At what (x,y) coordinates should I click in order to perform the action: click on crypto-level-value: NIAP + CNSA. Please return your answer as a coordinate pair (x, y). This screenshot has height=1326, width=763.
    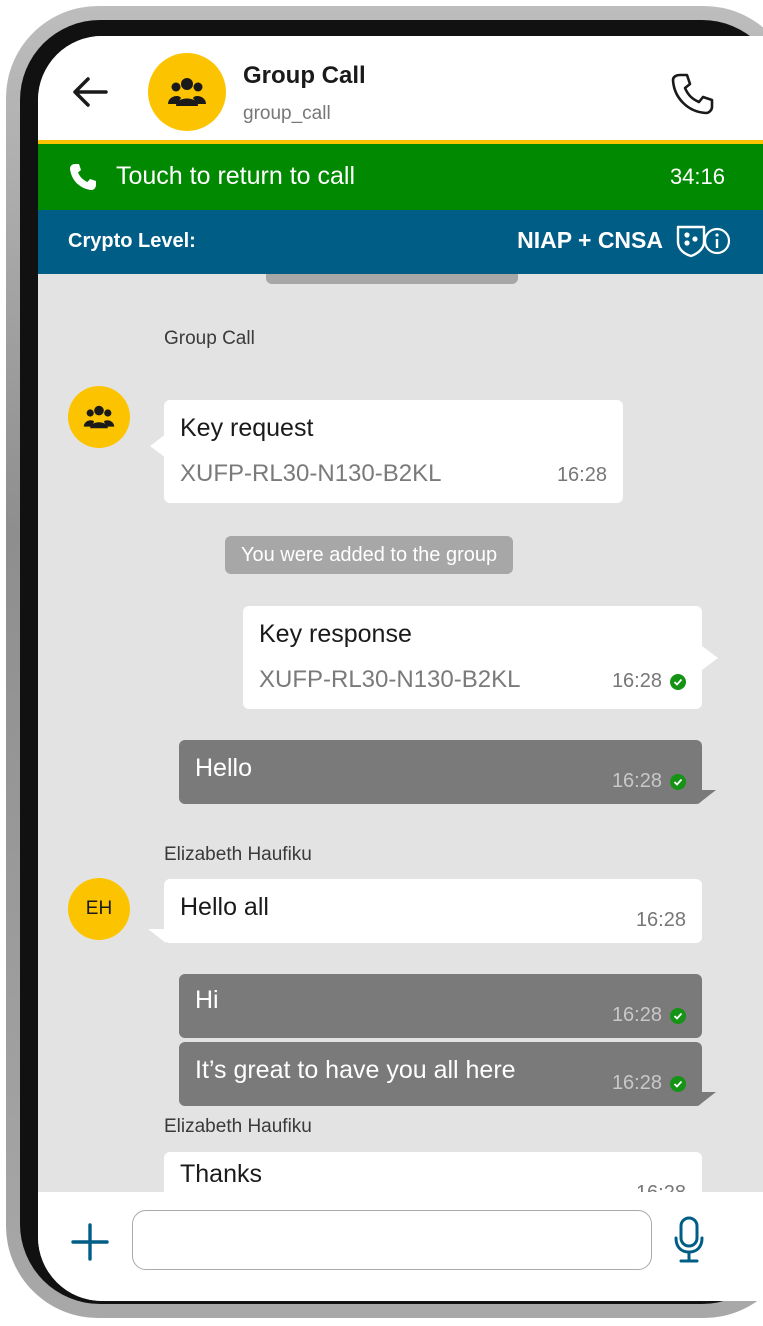
    Looking at the image, I should click on (590, 240).